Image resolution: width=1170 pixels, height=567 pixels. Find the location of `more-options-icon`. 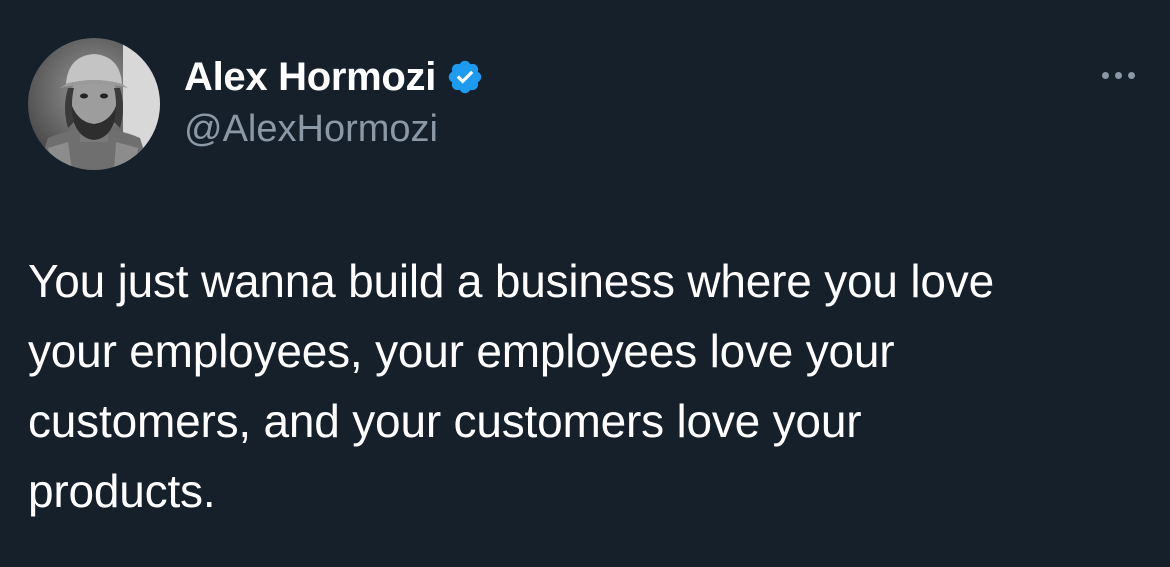

more-options-icon is located at coordinates (1118, 75).